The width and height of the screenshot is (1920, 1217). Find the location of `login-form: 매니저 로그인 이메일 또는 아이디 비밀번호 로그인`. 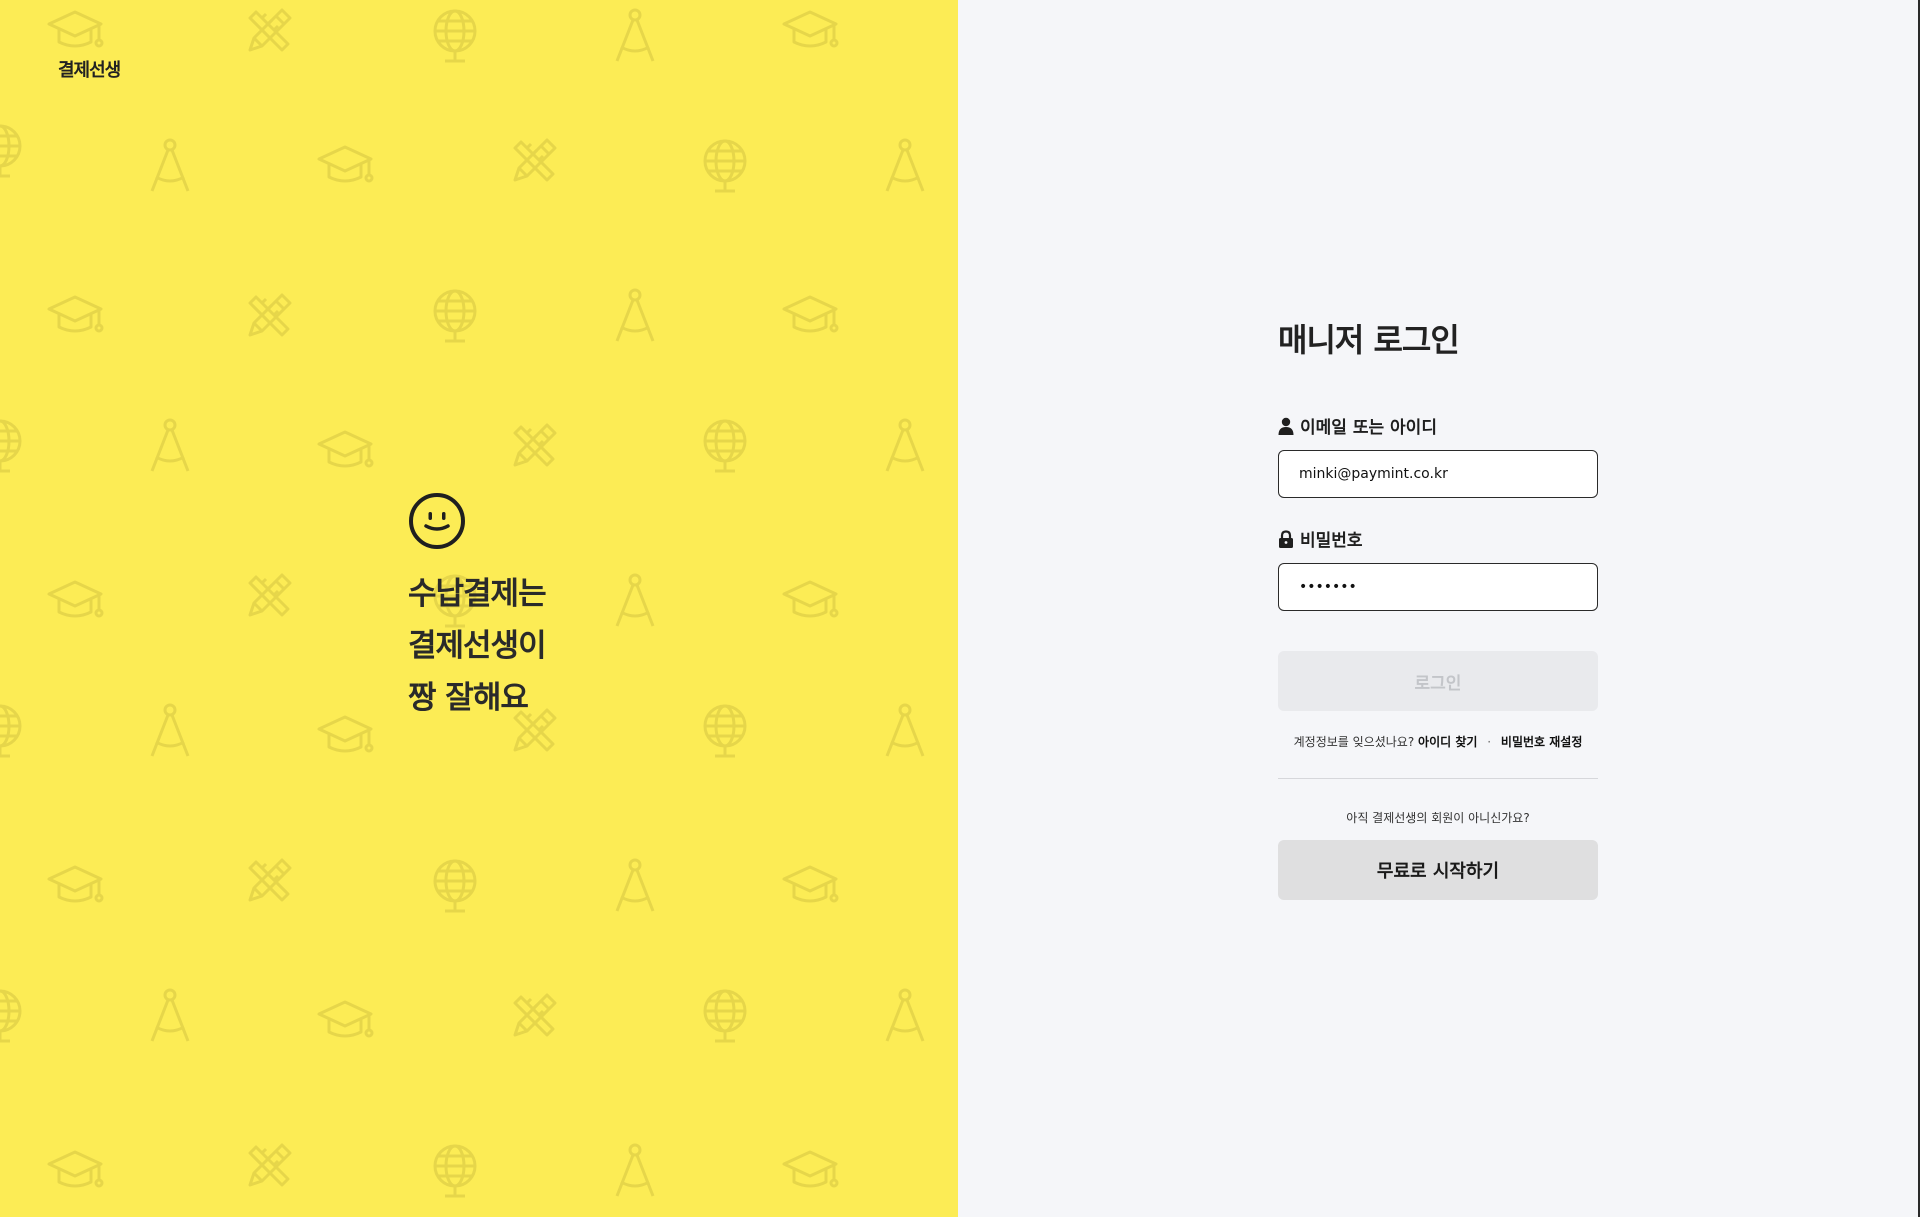

login-form: 매니저 로그인 이메일 또는 아이디 비밀번호 로그인 is located at coordinates (1438, 607).